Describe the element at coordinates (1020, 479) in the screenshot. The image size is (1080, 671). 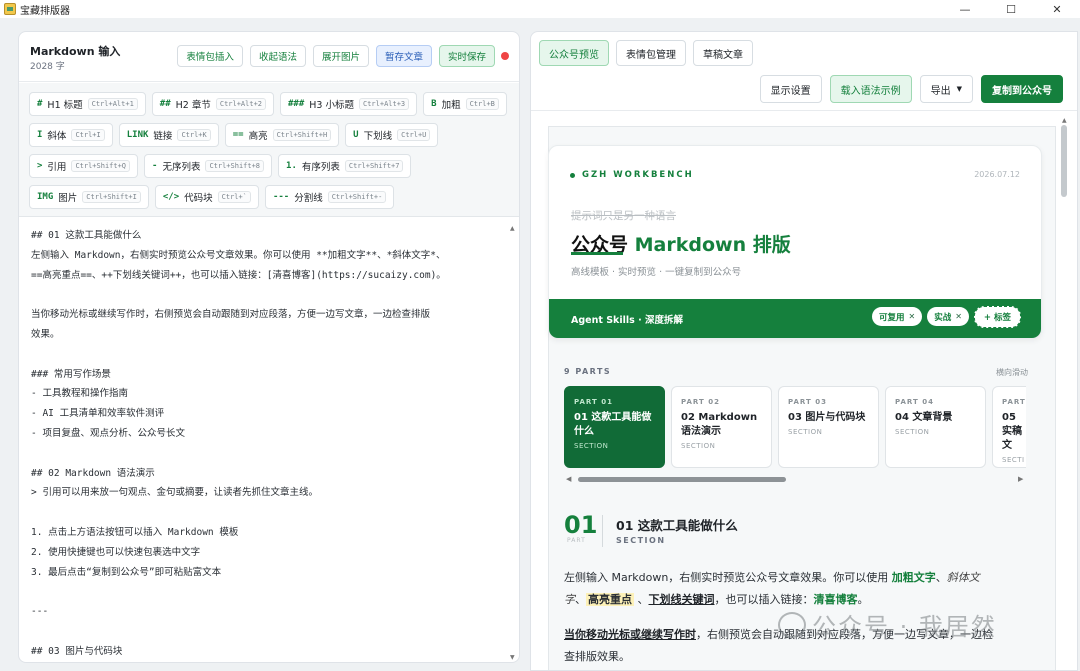
I see `scroll-right-icon: ▶` at that location.